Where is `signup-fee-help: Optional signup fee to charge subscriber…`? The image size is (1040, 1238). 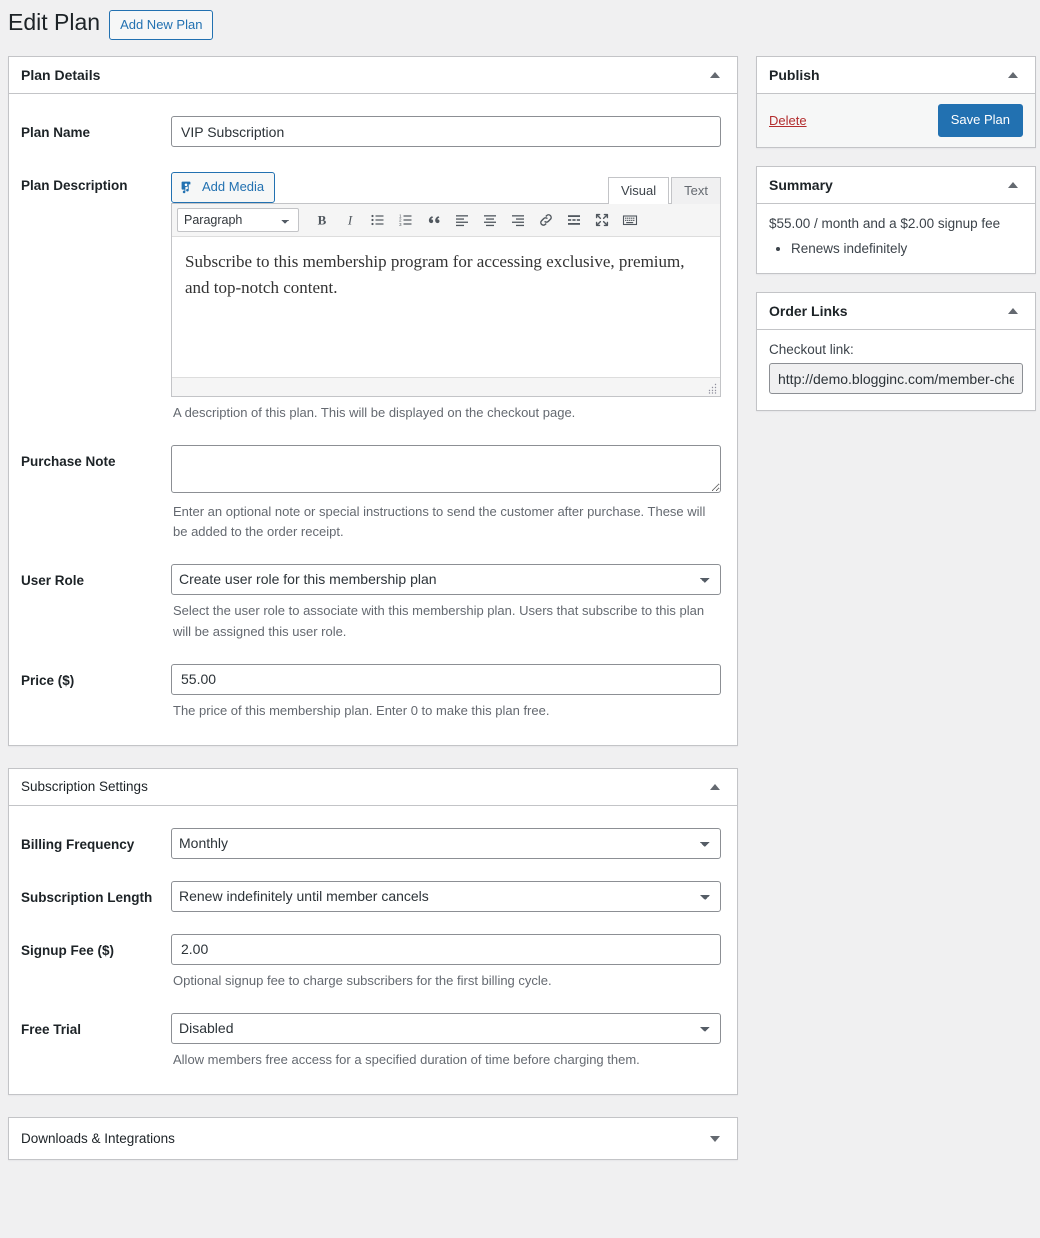 signup-fee-help: Optional signup fee to charge subscriber… is located at coordinates (362, 980).